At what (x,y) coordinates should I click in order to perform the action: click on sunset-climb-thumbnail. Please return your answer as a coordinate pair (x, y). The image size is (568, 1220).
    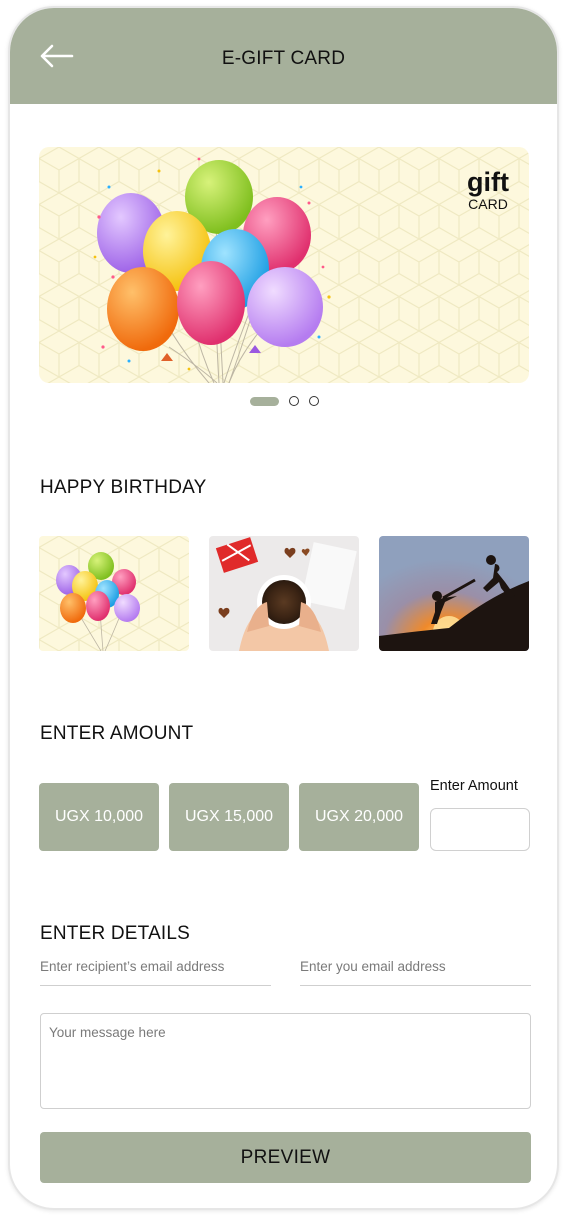
    Looking at the image, I should click on (454, 593).